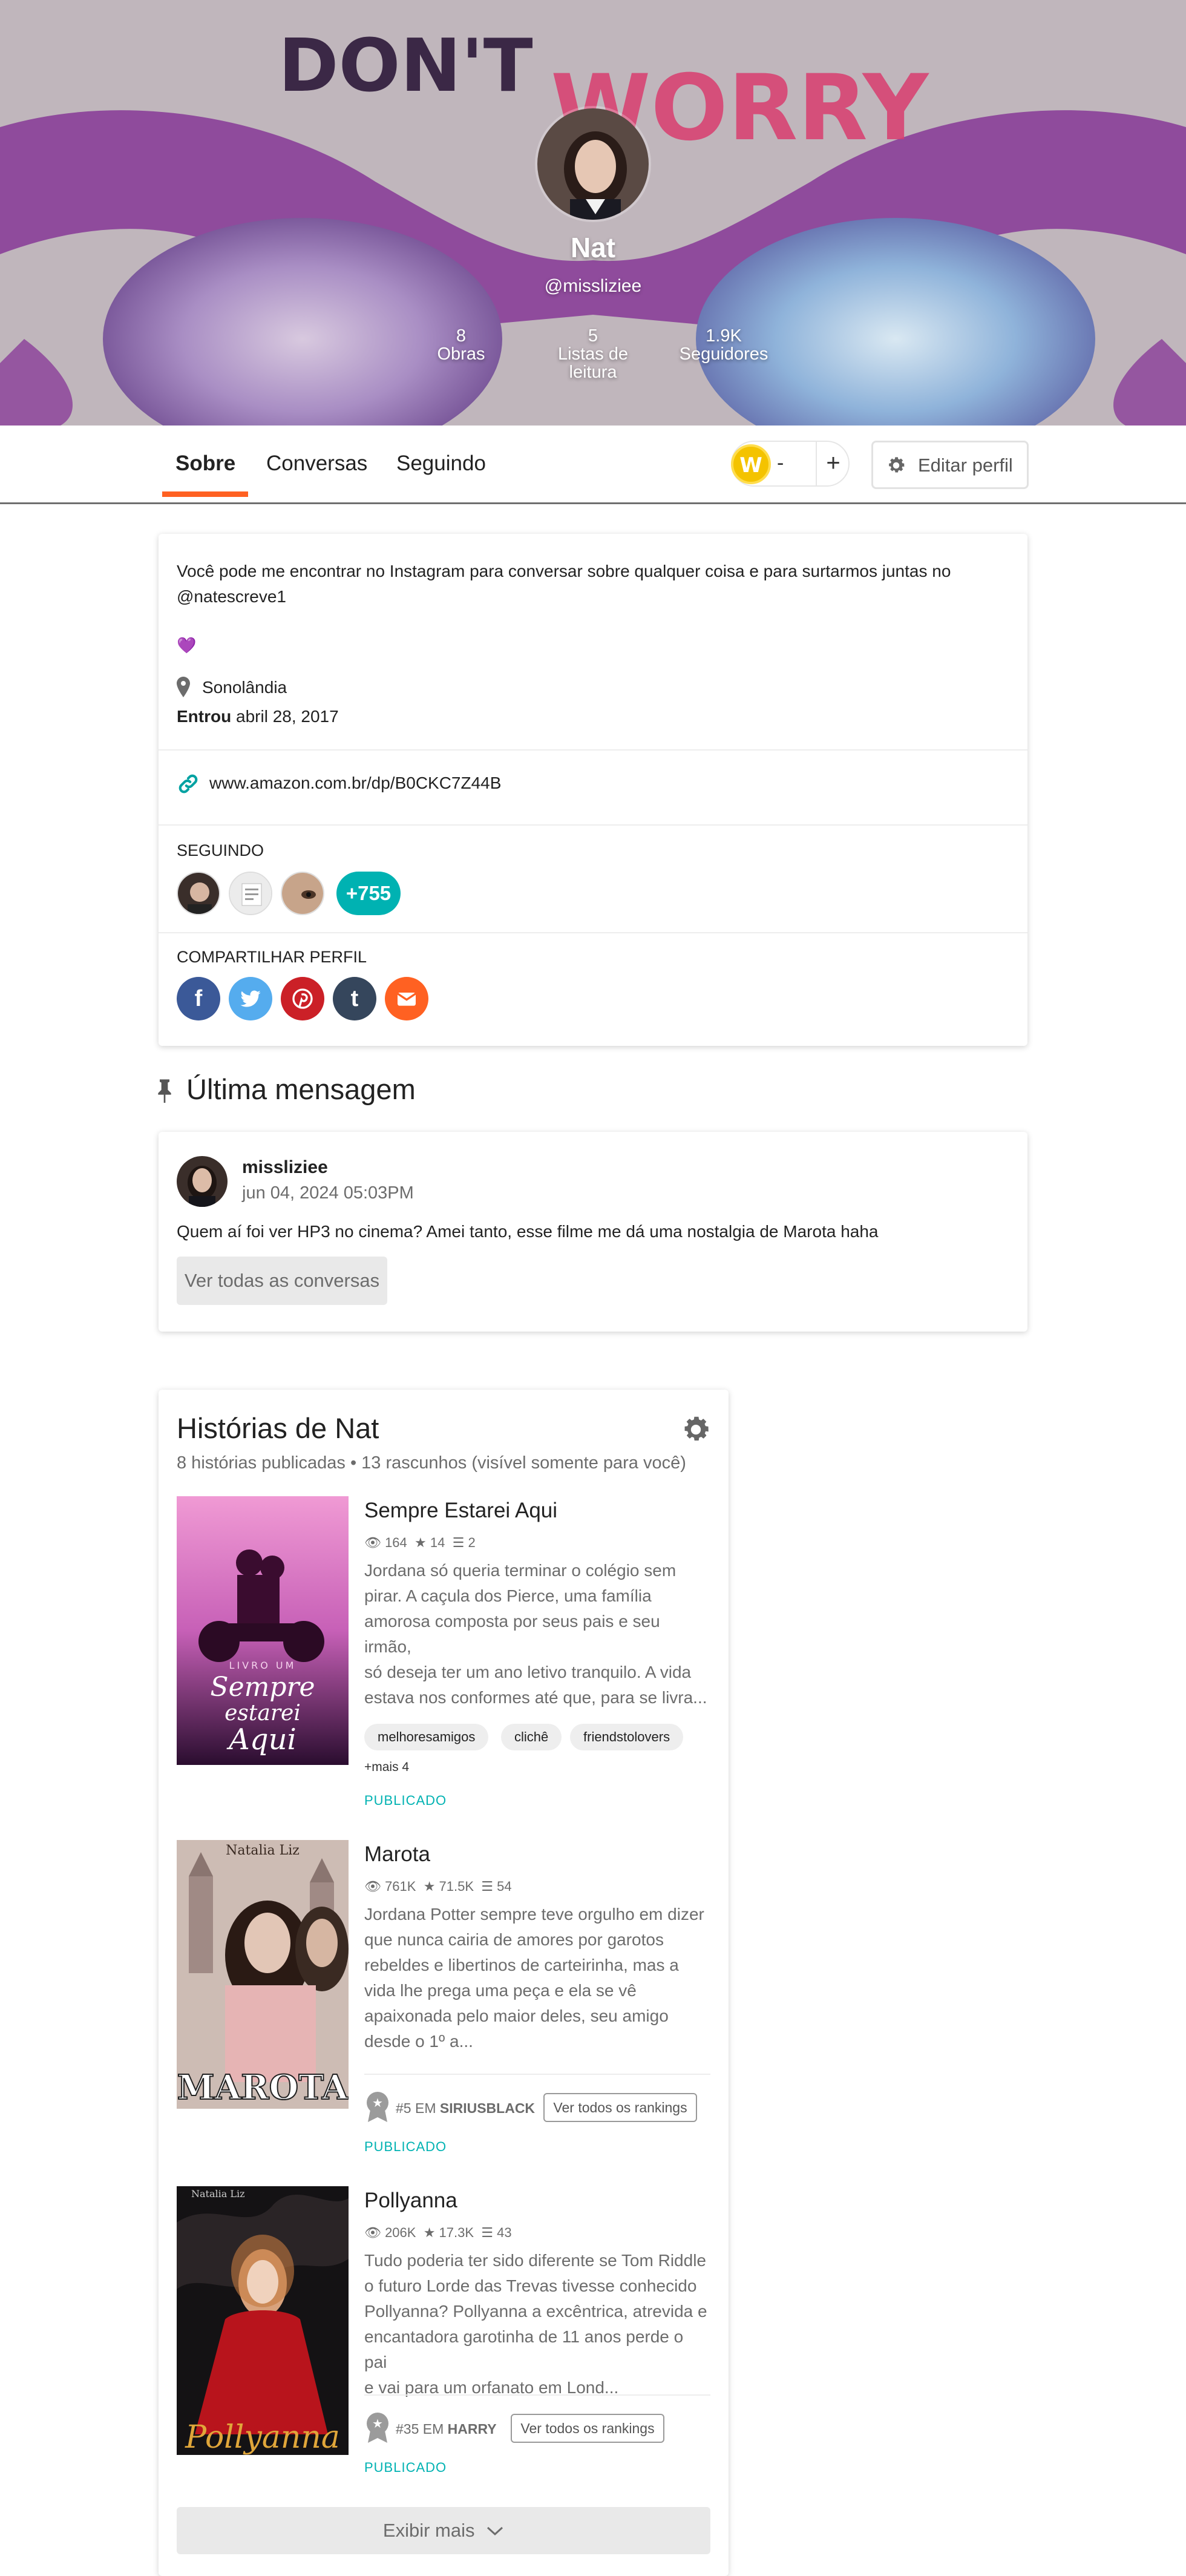  I want to click on story-tag: friendstolovers, so click(627, 1737).